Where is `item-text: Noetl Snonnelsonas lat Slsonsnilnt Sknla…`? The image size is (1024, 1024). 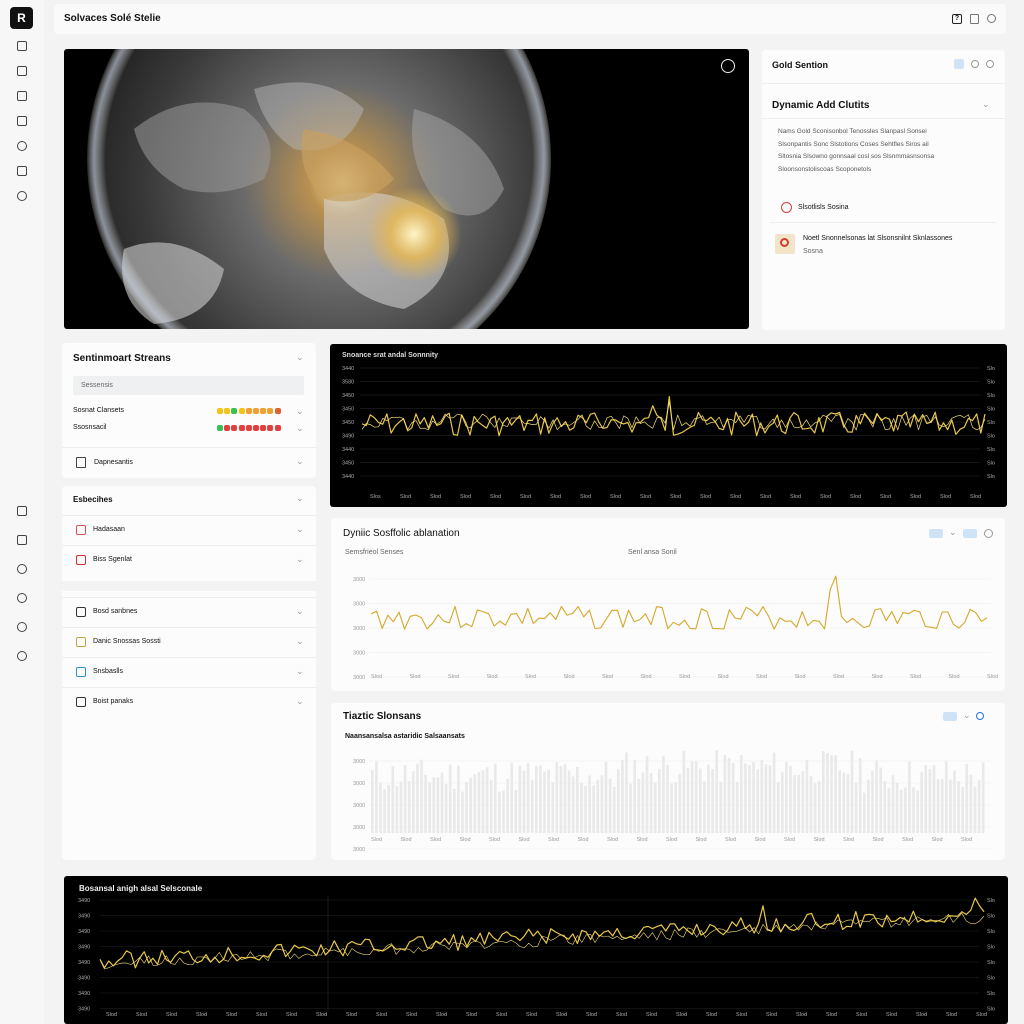 item-text: Noetl Snonnelsonas lat Slsonsnilnt Sknla… is located at coordinates (877, 238).